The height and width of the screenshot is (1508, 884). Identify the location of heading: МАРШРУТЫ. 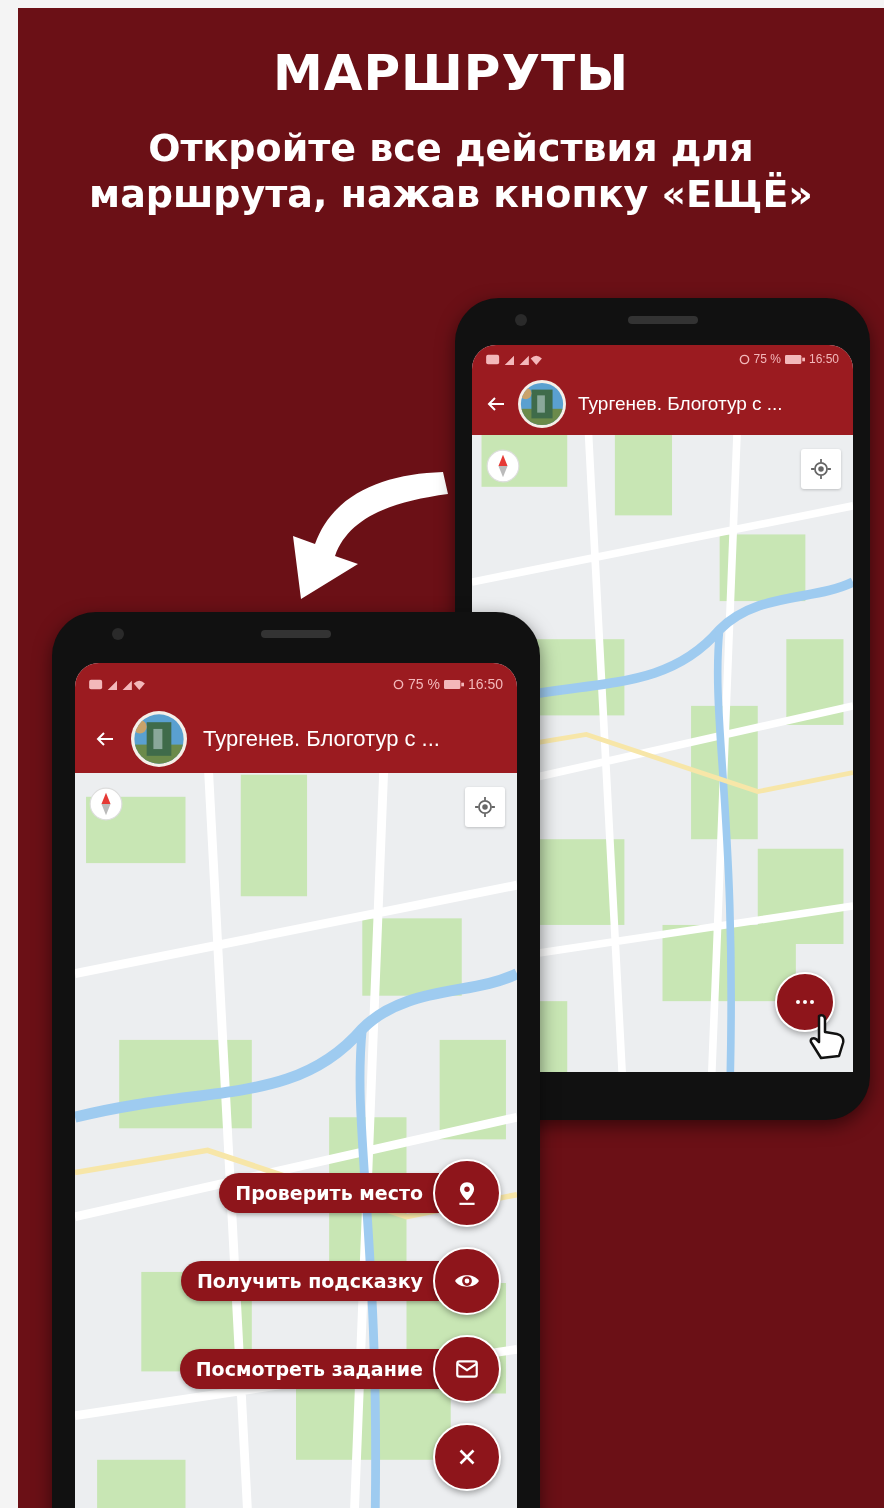
(451, 73).